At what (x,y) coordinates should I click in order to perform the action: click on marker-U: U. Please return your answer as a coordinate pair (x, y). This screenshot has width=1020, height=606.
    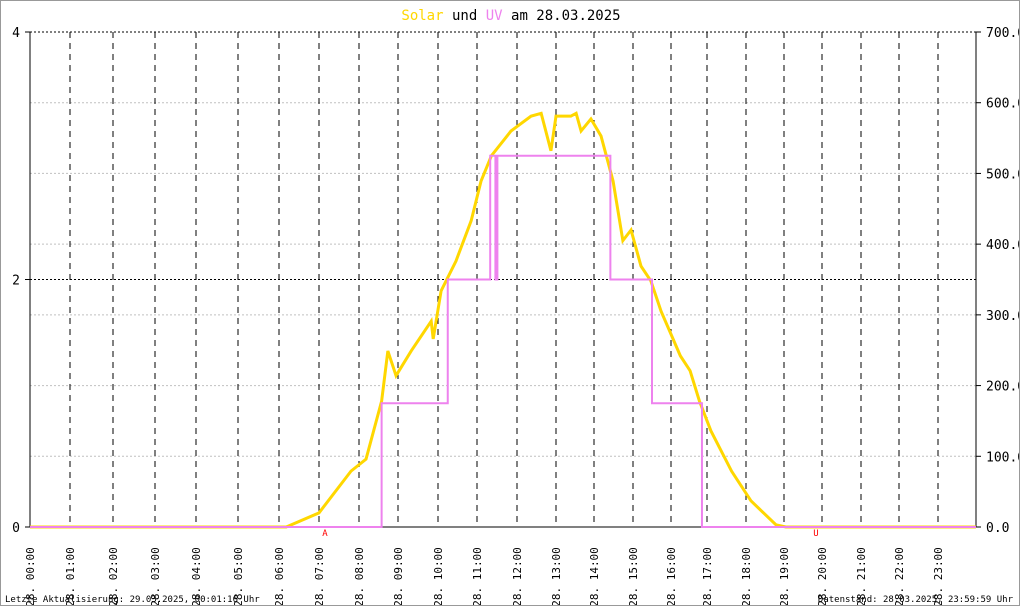
    Looking at the image, I should click on (815, 534).